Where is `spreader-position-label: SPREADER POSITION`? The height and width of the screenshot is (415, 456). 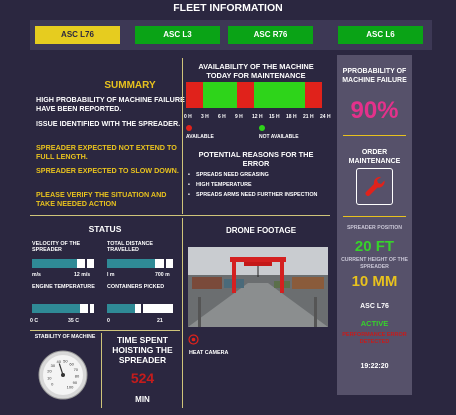
spreader-position-label: SPREADER POSITION is located at coordinates (374, 228).